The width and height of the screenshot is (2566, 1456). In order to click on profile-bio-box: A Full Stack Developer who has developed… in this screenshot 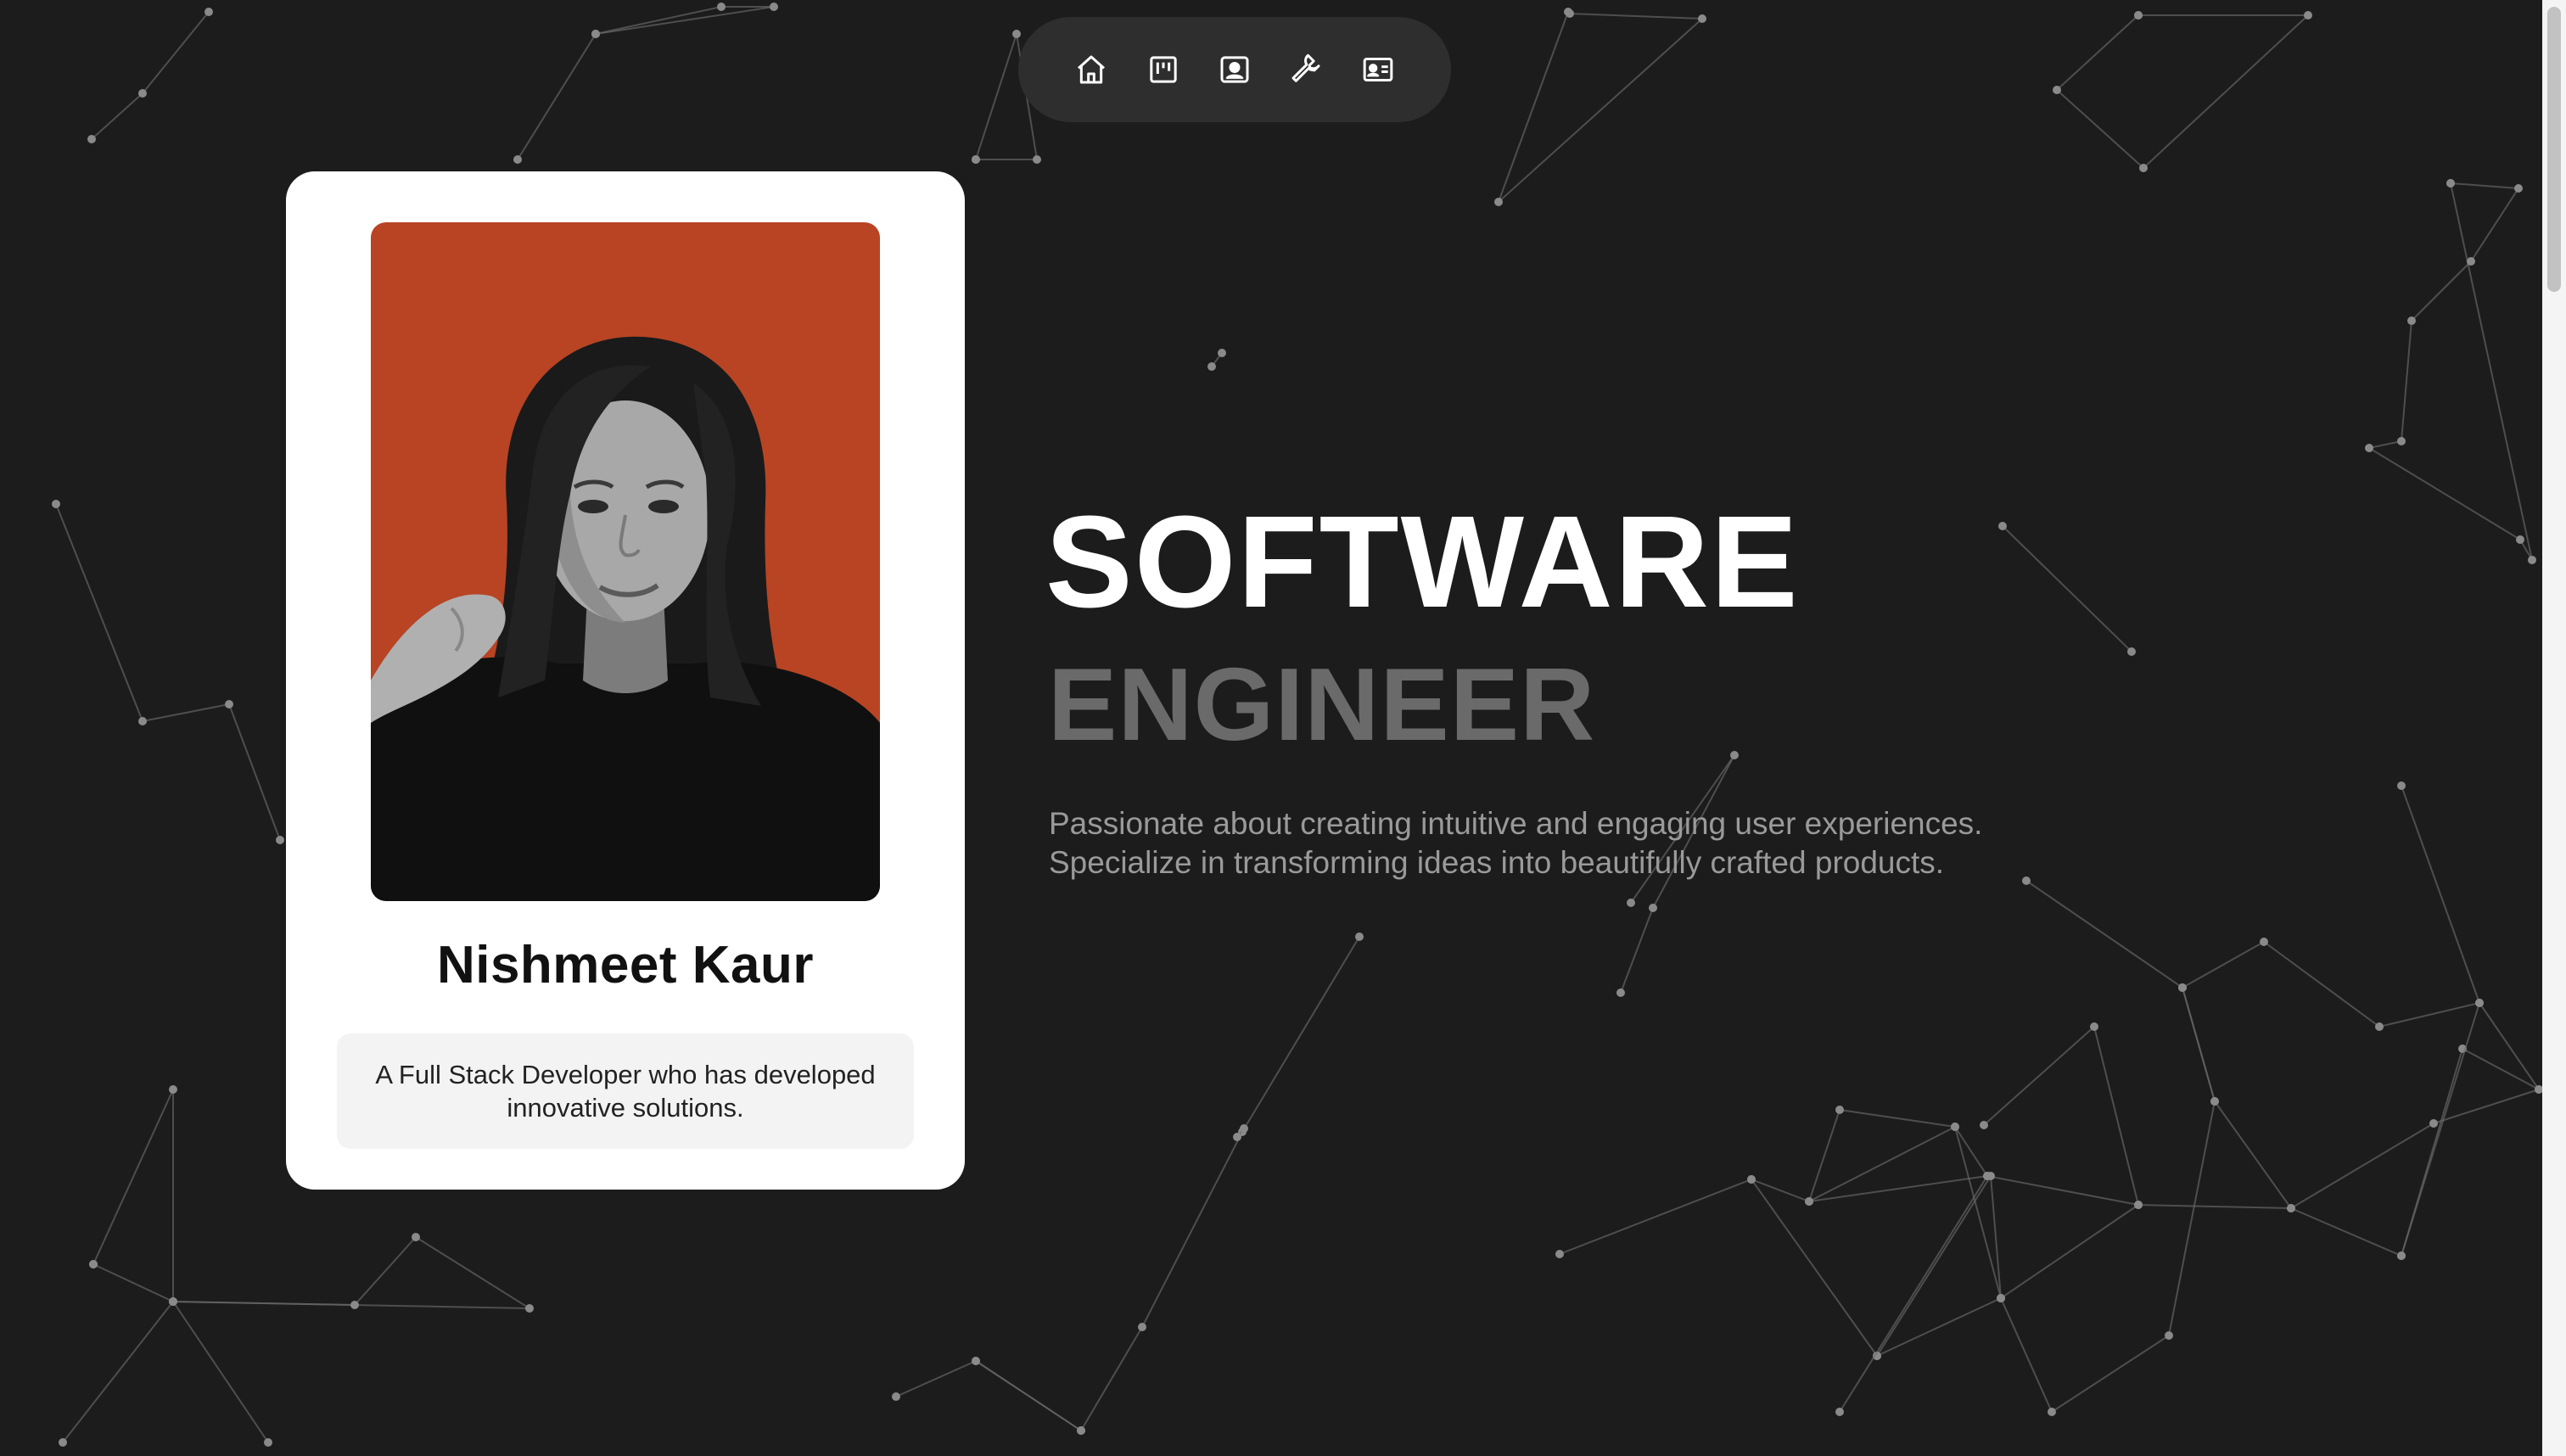, I will do `click(625, 1091)`.